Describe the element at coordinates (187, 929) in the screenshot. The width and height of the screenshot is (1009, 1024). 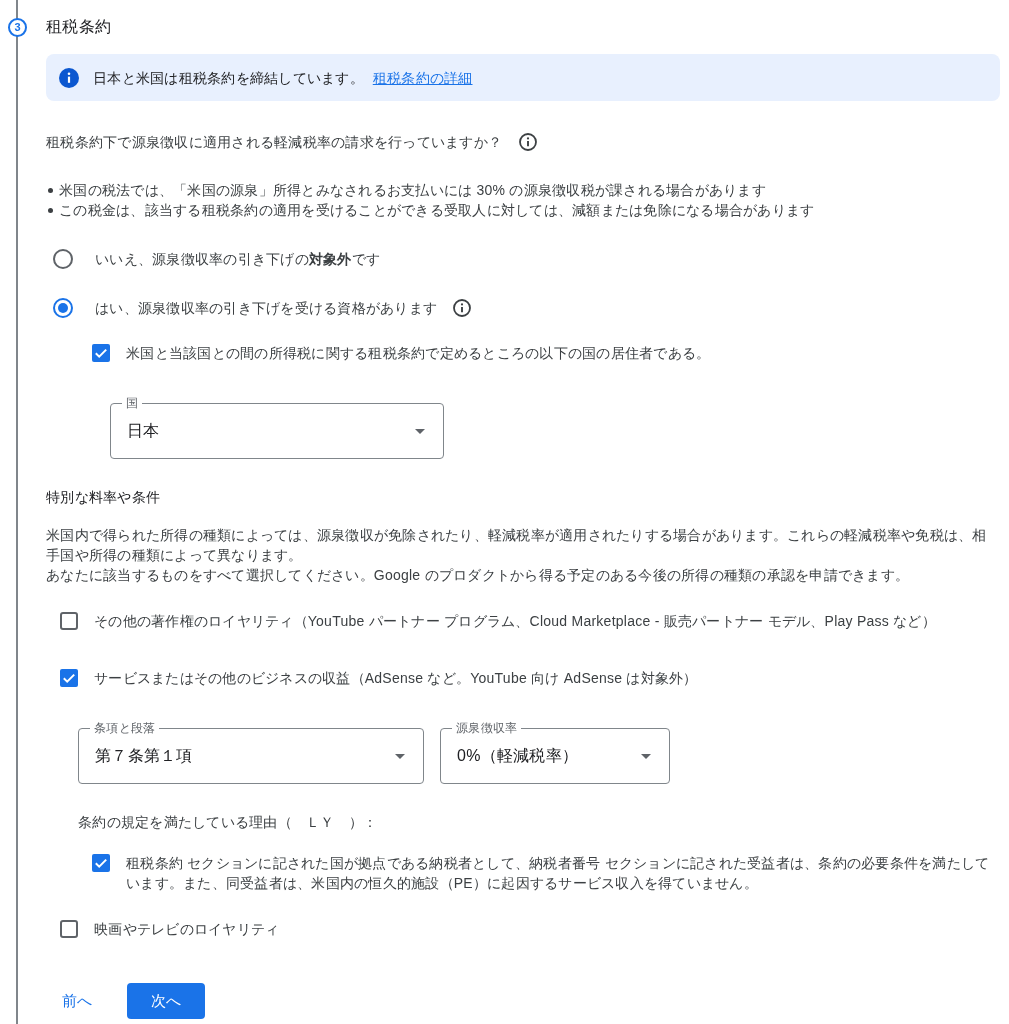
I see `checkbox-label: 映画やテレビのロイヤリティ` at that location.